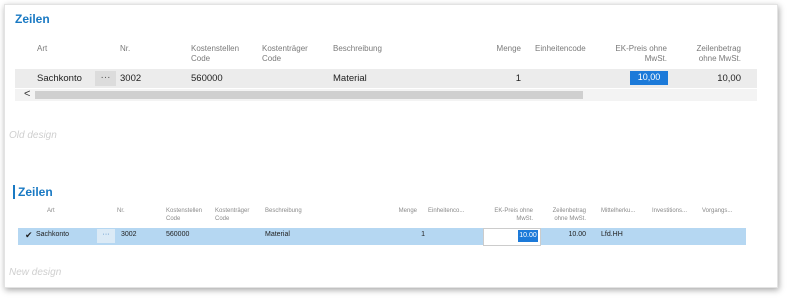 The width and height of the screenshot is (791, 300). Describe the element at coordinates (283, 211) in the screenshot. I see `new-header-beschreibung: Beschreibung` at that location.